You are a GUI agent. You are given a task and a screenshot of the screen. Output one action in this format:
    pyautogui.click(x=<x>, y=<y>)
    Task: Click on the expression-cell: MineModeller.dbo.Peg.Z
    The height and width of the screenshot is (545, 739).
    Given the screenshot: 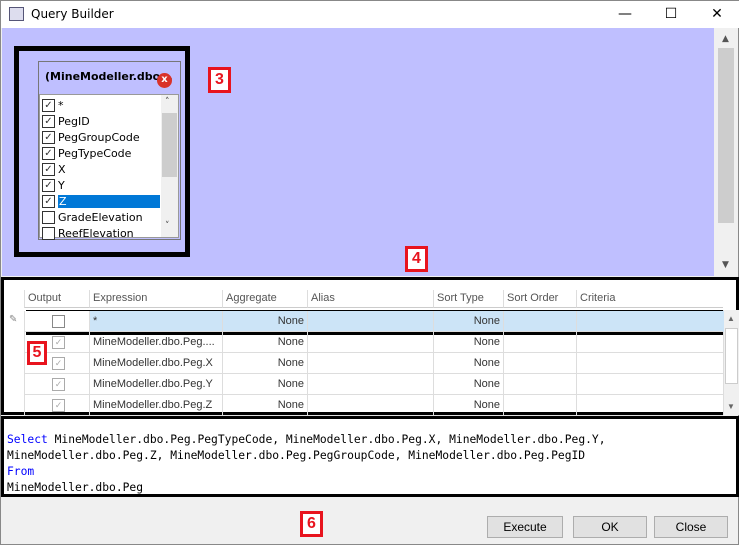 What is the action you would take?
    pyautogui.click(x=155, y=405)
    